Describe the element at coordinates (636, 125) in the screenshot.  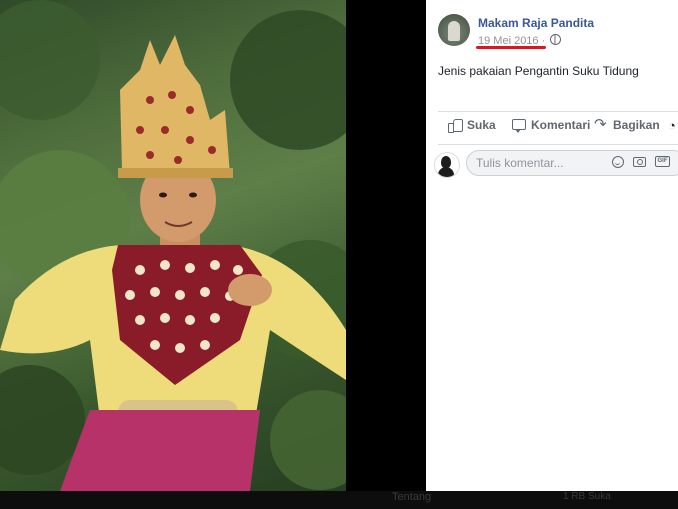
I see `share-label: Bagikan` at that location.